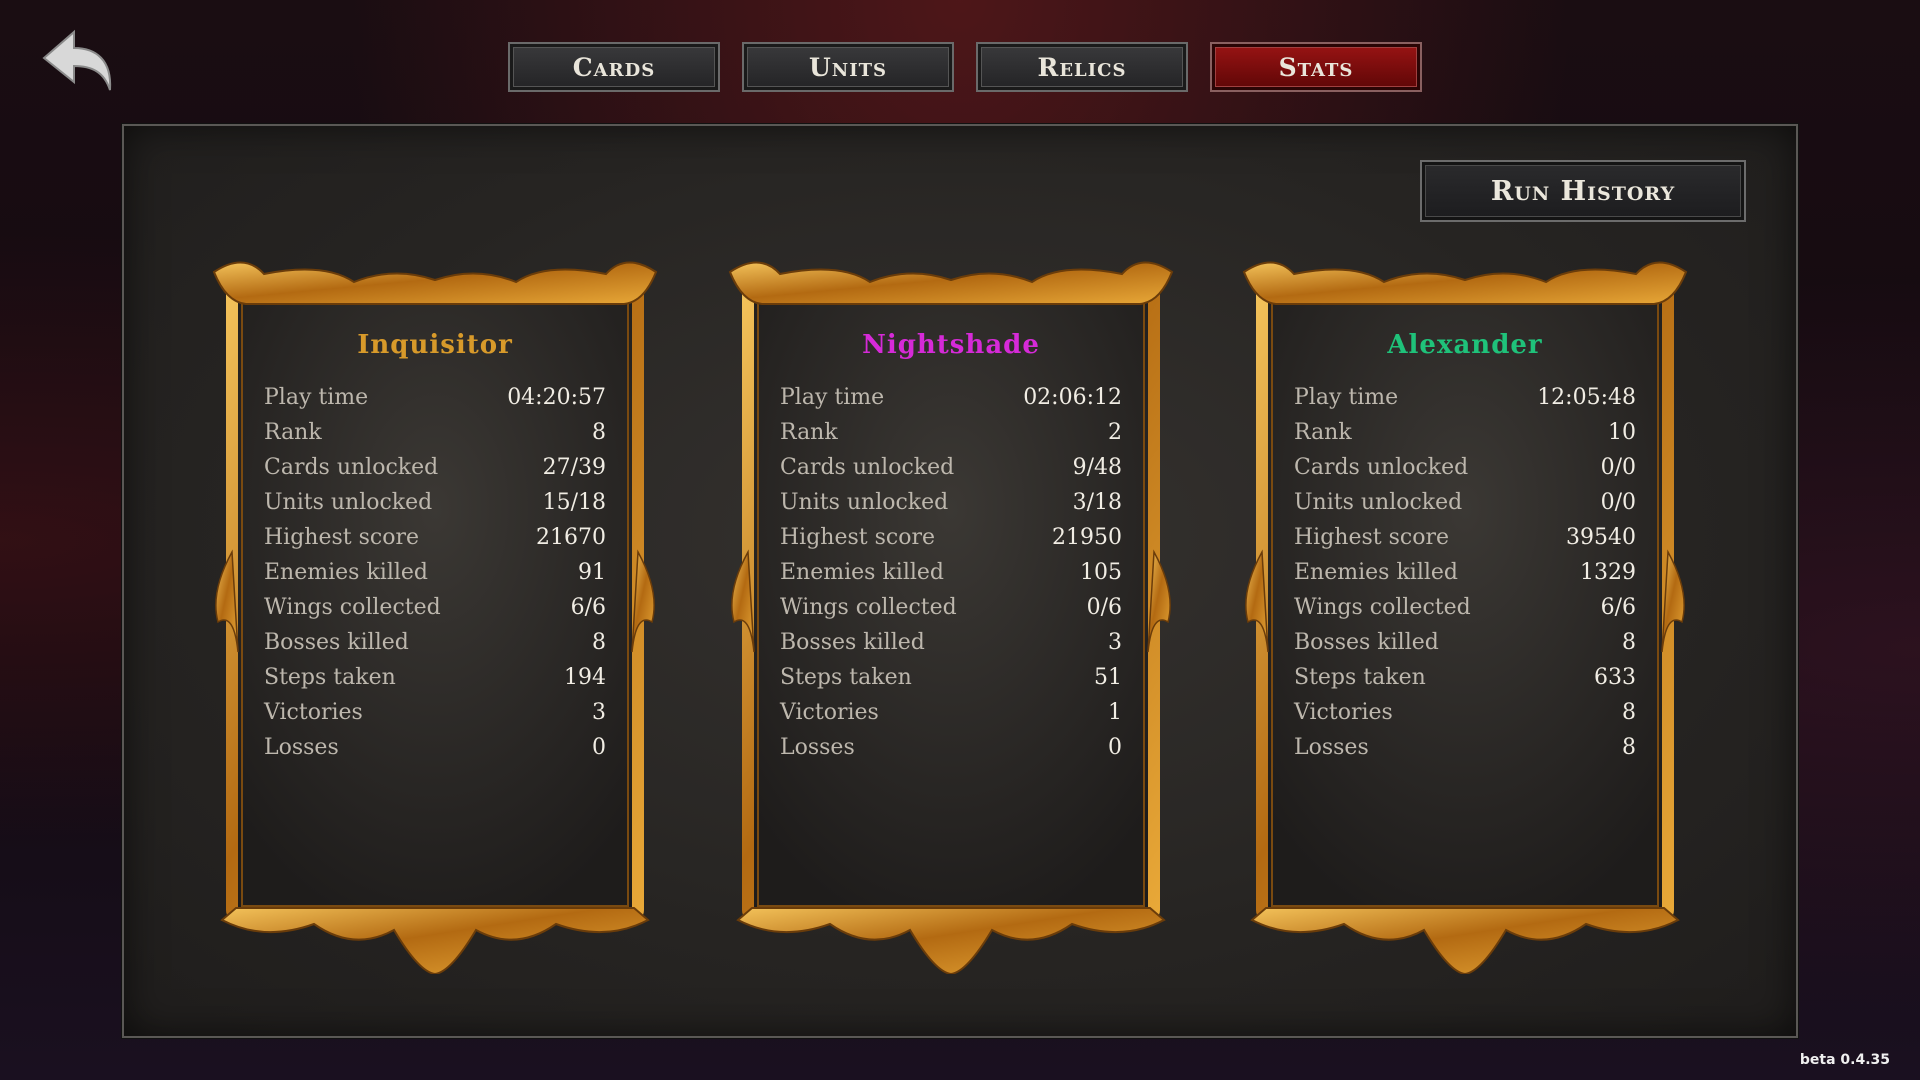 Image resolution: width=1920 pixels, height=1080 pixels. Describe the element at coordinates (1586, 397) in the screenshot. I see `stat-value: 12:05:48` at that location.